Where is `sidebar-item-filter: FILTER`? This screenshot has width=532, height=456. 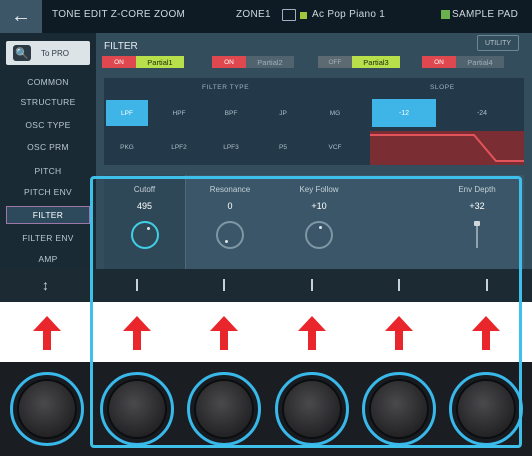 sidebar-item-filter: FILTER is located at coordinates (48, 215).